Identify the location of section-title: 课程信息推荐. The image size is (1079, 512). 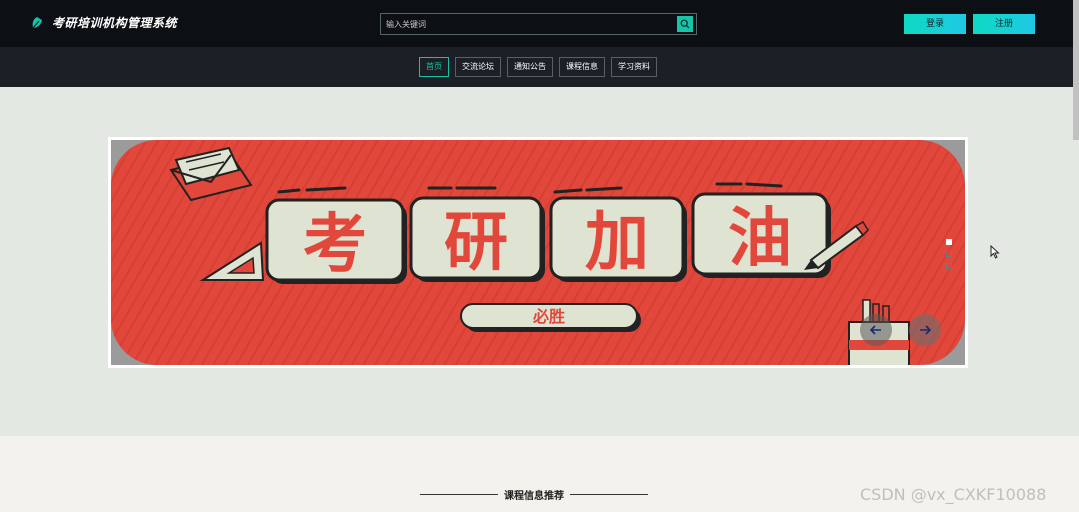
(534, 496).